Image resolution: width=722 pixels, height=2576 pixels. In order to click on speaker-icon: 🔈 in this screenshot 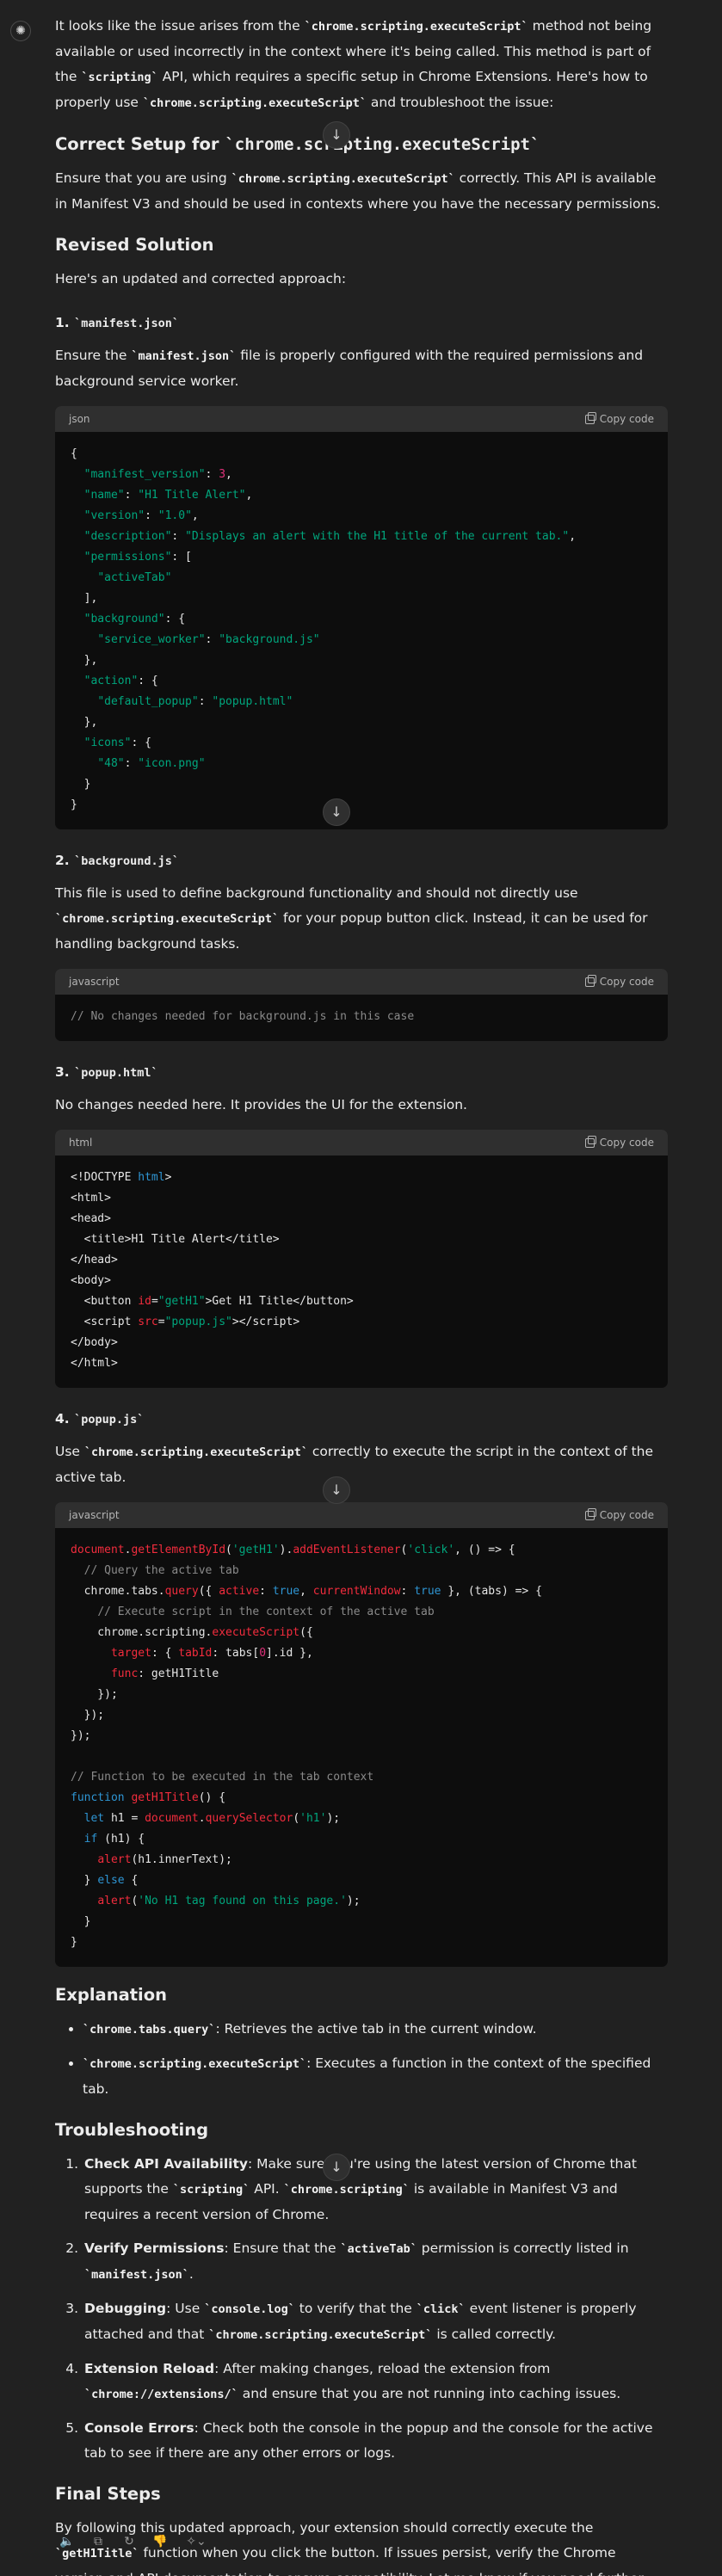, I will do `click(67, 2541)`.